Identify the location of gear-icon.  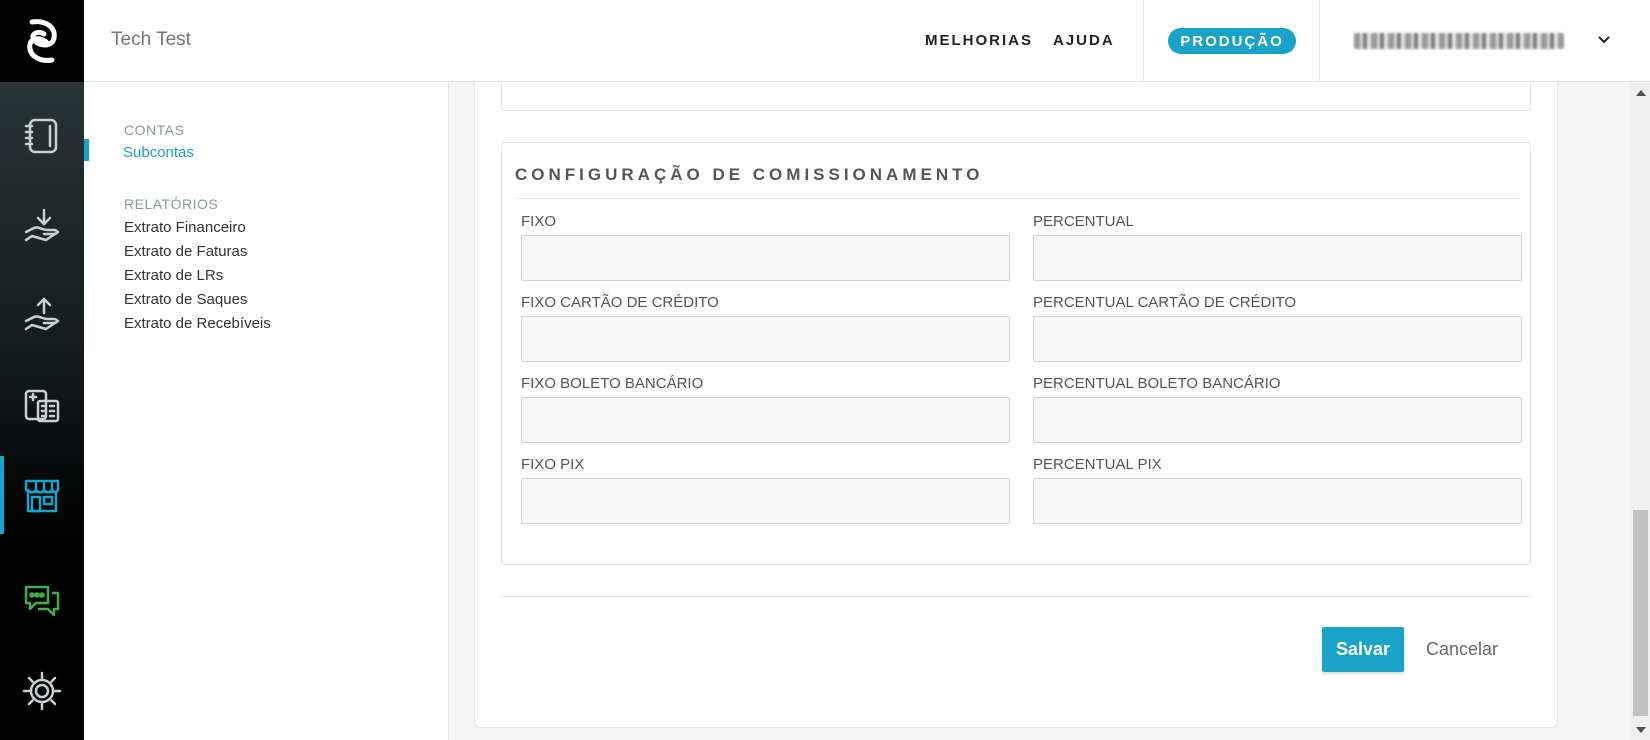
(42, 691).